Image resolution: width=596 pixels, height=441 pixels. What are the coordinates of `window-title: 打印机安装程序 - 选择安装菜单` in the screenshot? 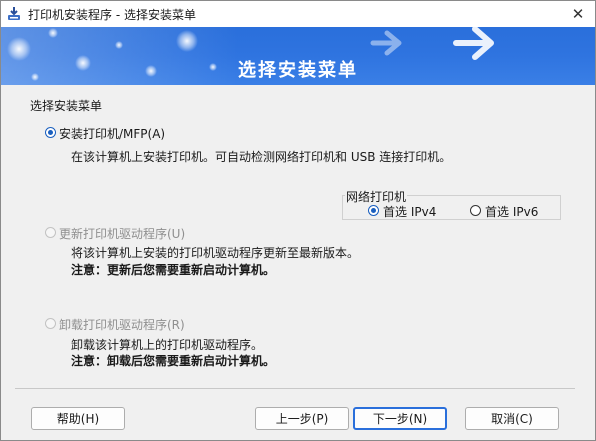 It's located at (112, 14).